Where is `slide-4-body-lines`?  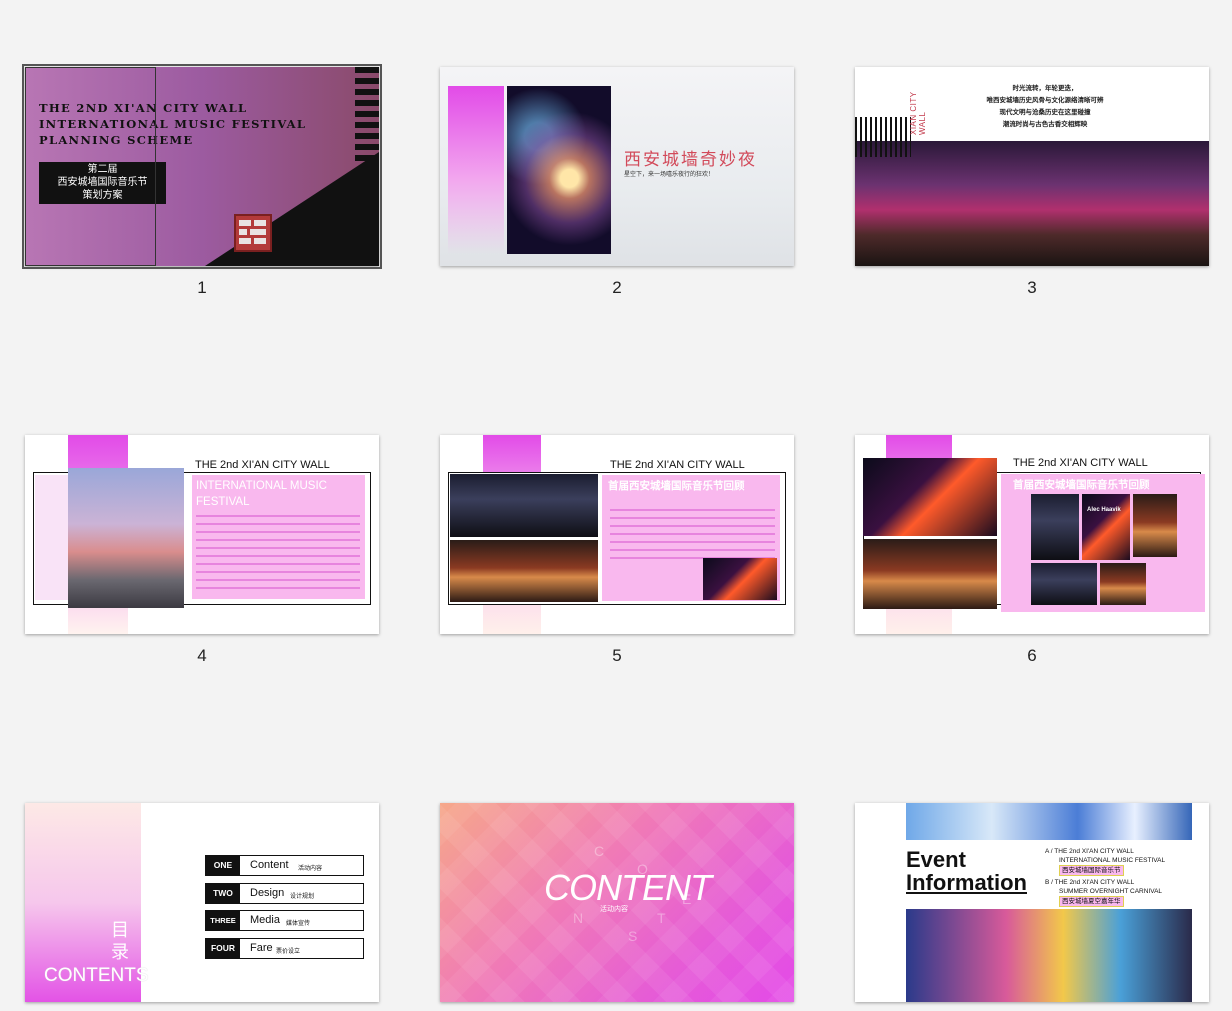 slide-4-body-lines is located at coordinates (278, 555).